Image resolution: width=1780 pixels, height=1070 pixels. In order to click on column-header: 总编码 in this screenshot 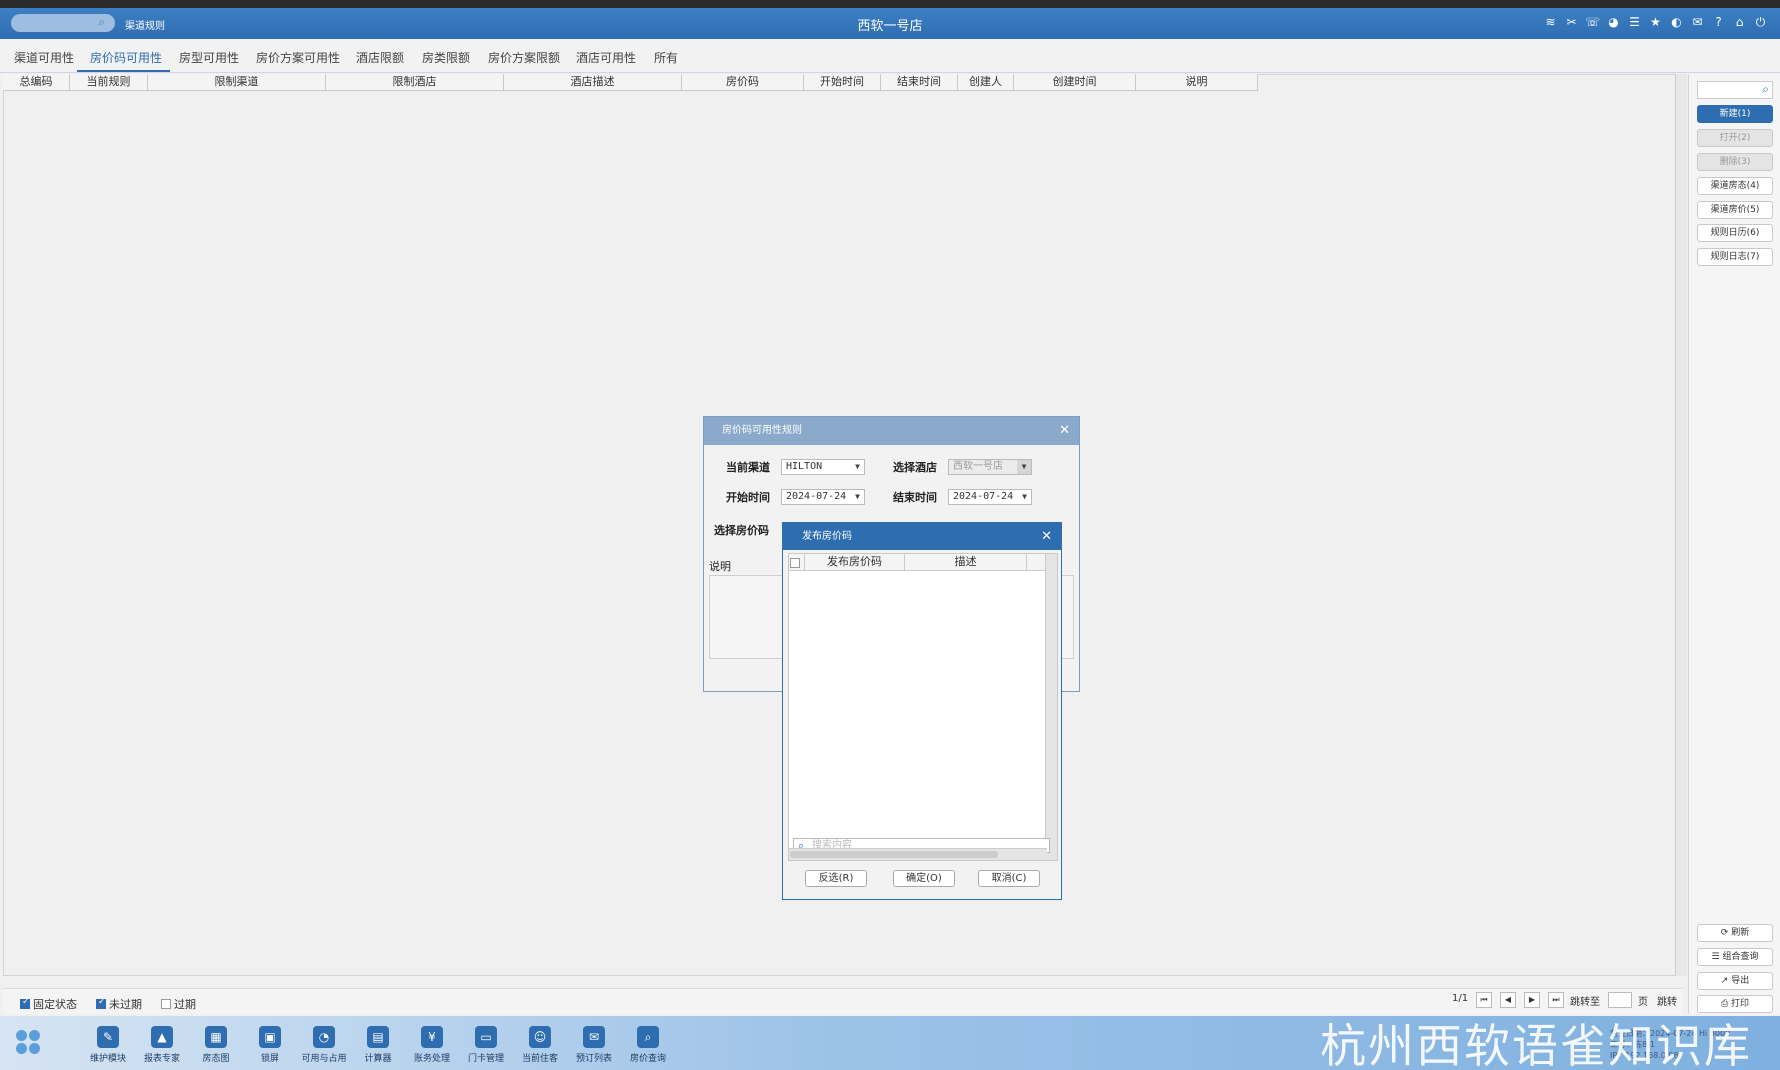, I will do `click(36, 82)`.